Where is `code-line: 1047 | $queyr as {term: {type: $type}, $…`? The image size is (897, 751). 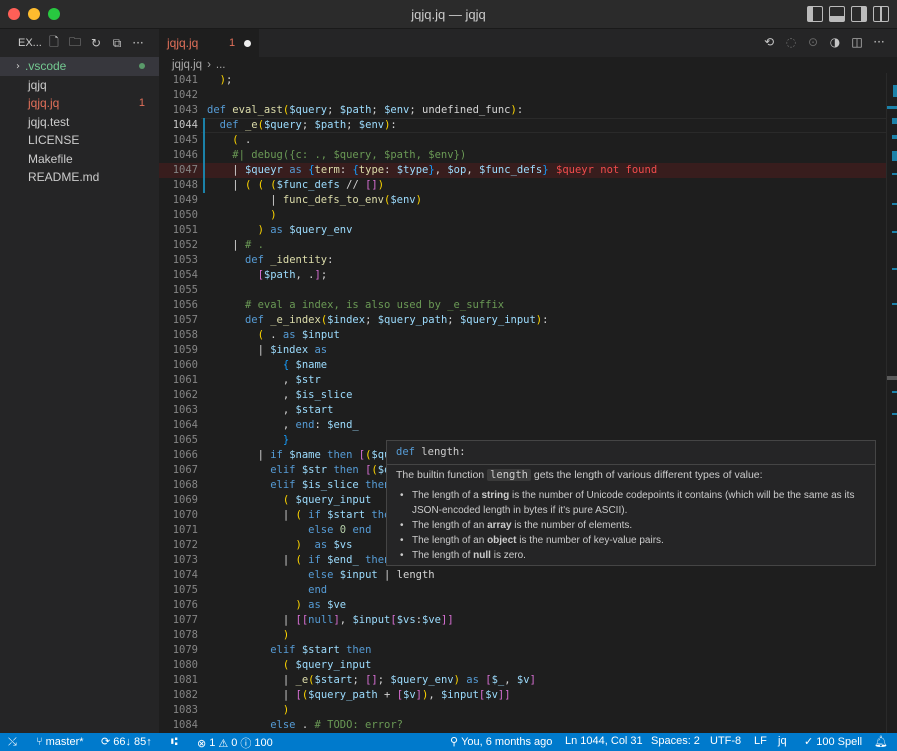 code-line: 1047 | $queyr as {term: {type: $type}, $… is located at coordinates (522, 170).